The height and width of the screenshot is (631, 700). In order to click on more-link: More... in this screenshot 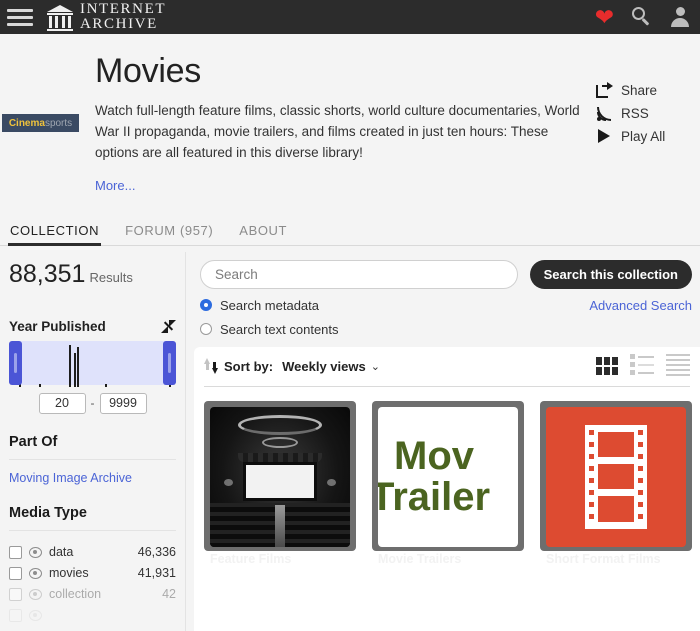, I will do `click(115, 185)`.